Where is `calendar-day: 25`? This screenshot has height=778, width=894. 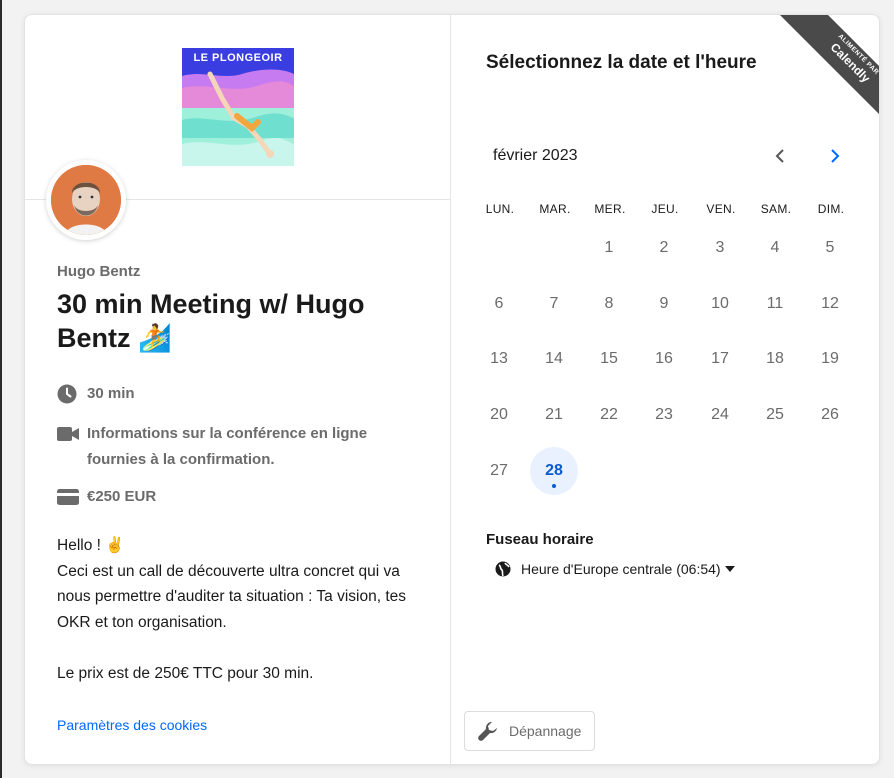 calendar-day: 25 is located at coordinates (775, 414).